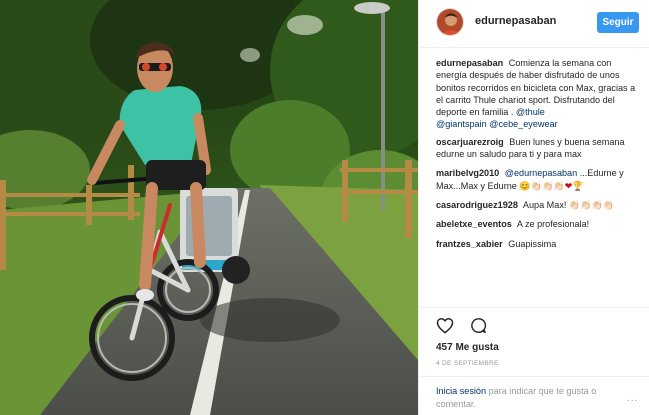 This screenshot has width=649, height=415. I want to click on mention-link: @cebe_eyewear, so click(523, 124).